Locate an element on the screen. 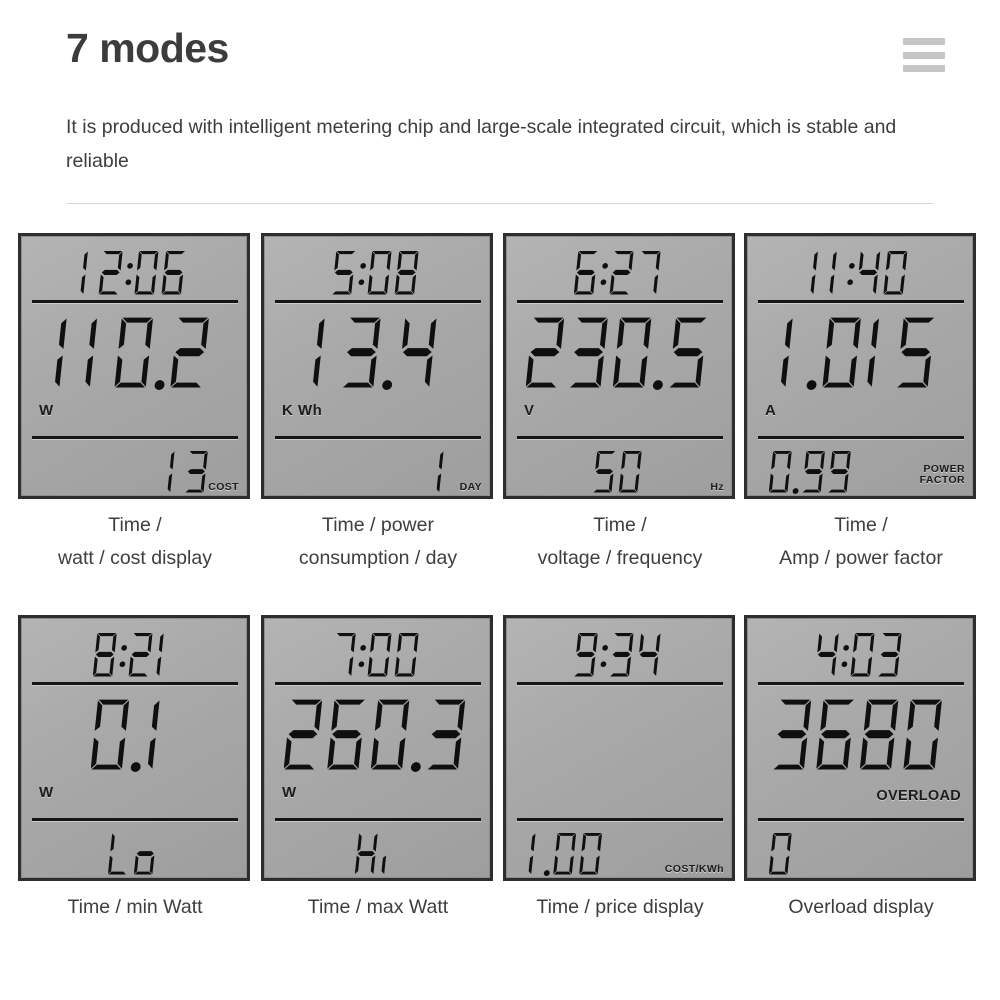  panel-caption: Time / price display is located at coordinates (620, 907).